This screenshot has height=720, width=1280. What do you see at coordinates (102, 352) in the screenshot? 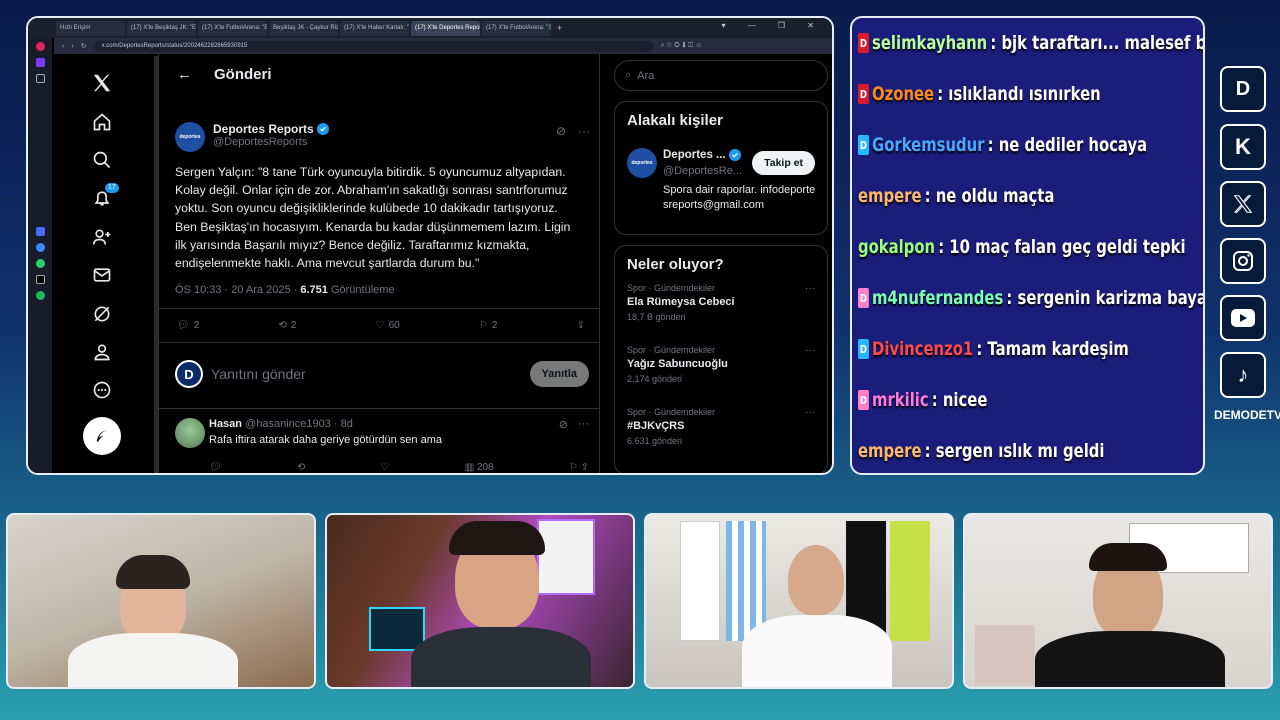
I see `profile-icon` at bounding box center [102, 352].